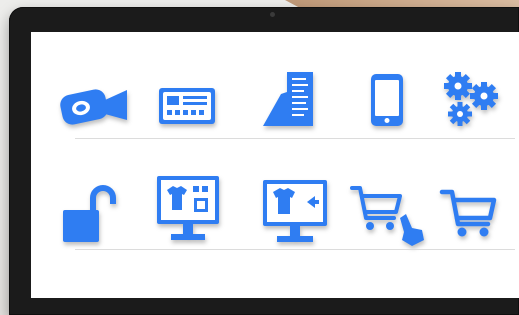 This screenshot has width=519, height=315. Describe the element at coordinates (272, 14) in the screenshot. I see `front-camera` at that location.